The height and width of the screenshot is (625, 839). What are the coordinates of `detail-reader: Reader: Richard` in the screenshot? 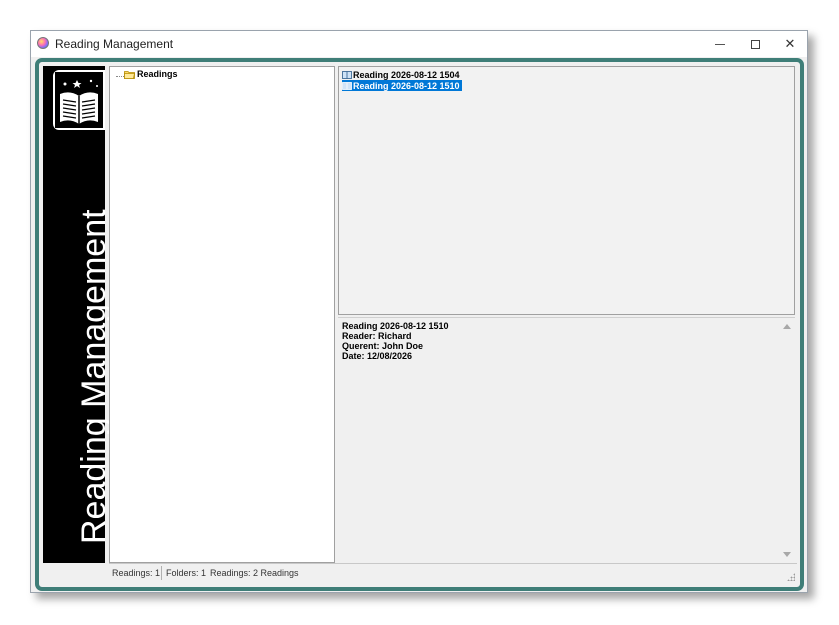 It's located at (377, 336).